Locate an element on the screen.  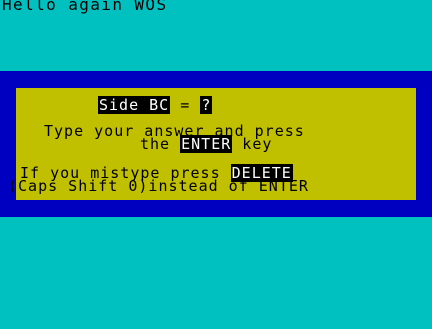
instruction-key-text: key is located at coordinates (252, 144).